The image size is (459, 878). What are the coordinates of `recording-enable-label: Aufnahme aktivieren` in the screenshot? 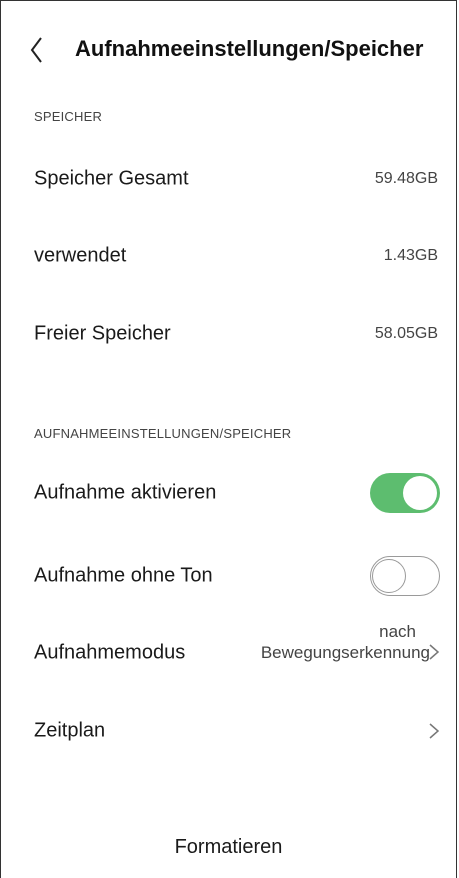 It's located at (125, 492).